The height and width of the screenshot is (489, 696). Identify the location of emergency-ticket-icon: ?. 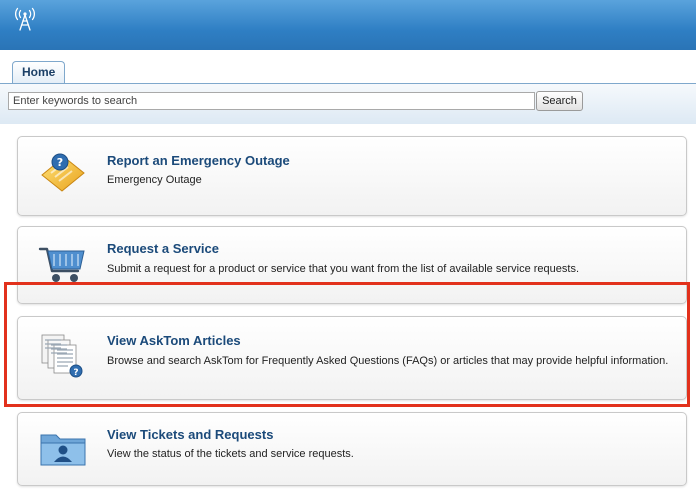
(63, 172).